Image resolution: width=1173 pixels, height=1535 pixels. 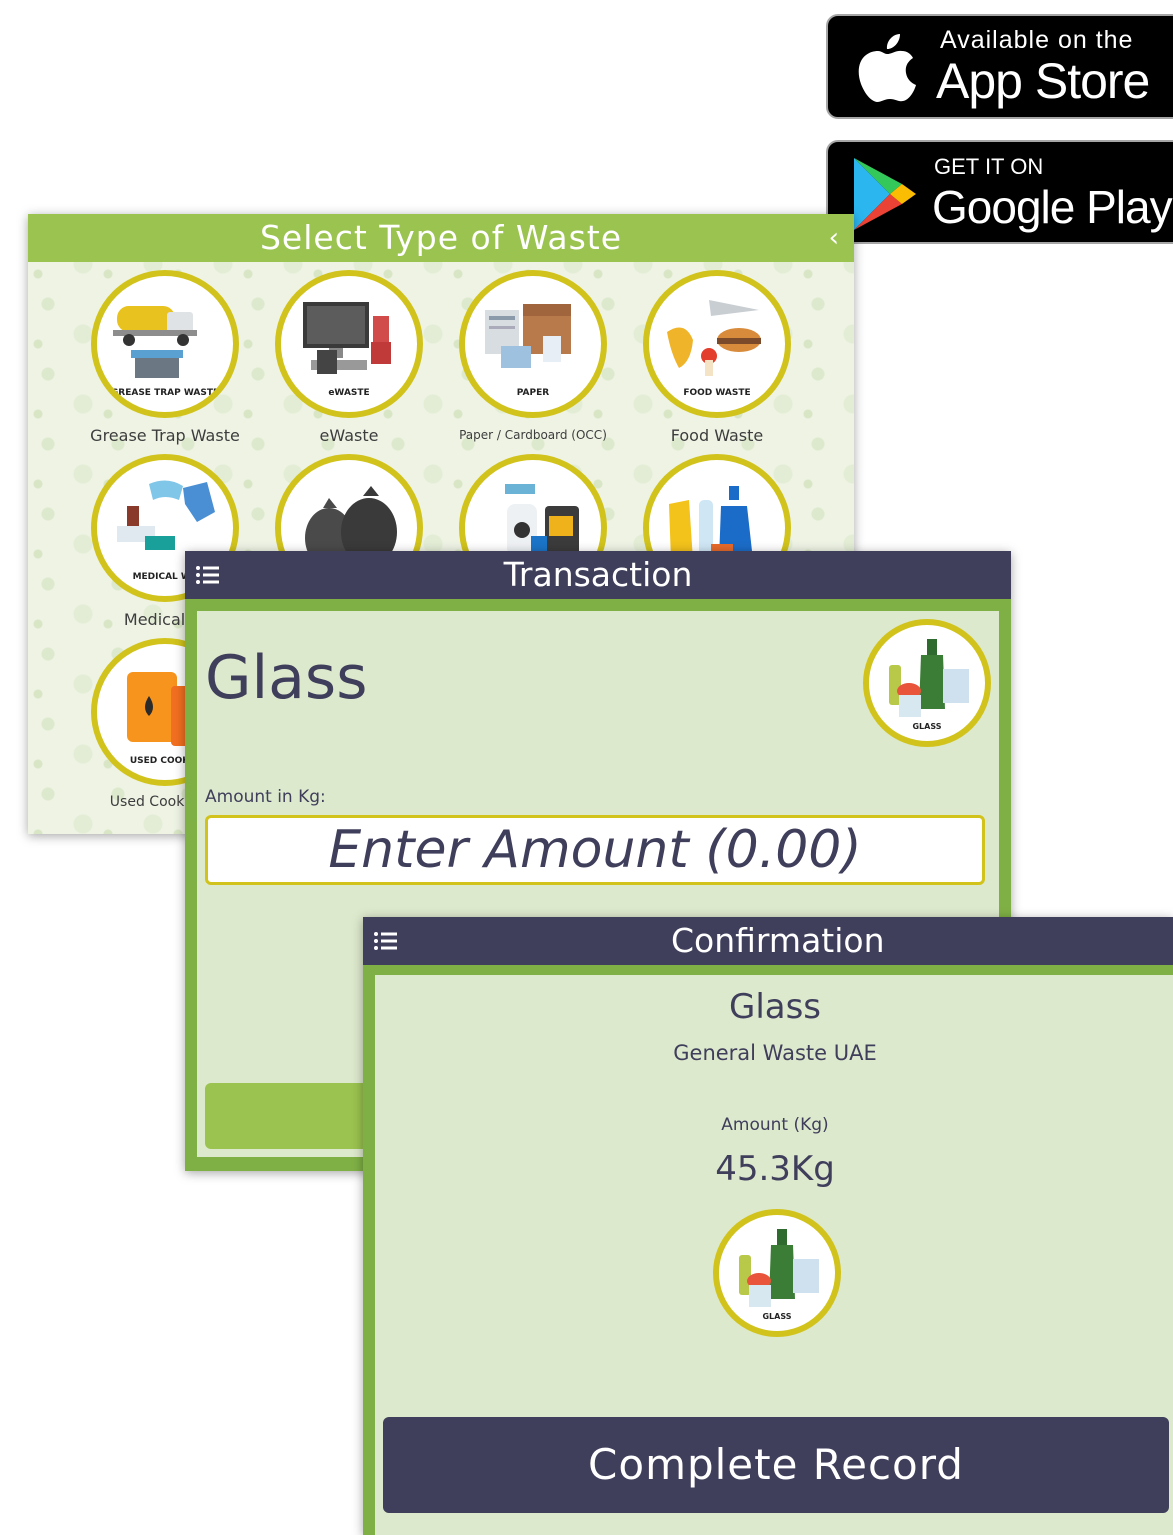 I want to click on complete-record-button: Complete Record, so click(x=776, y=1465).